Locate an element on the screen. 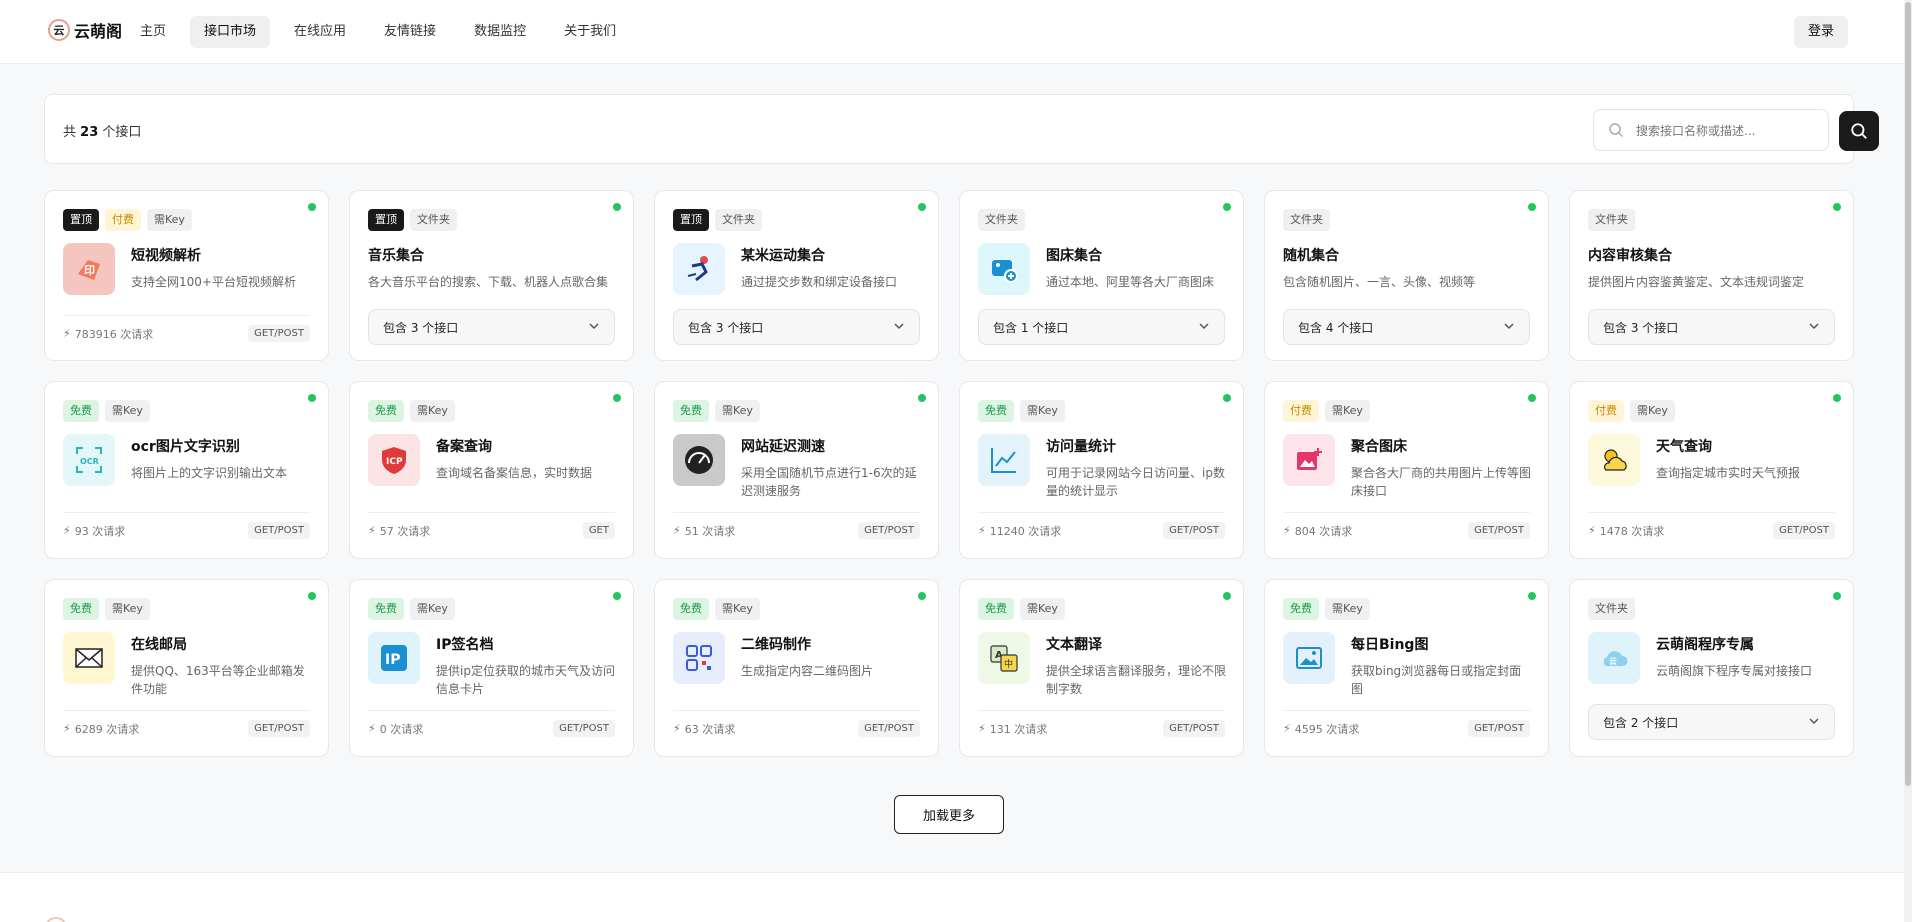 This screenshot has height=922, width=1912. api-card-image-host: 文件夹 图床集合 通过本地、阿里等各大厂商图床 包含 1 个接口 is located at coordinates (1101, 275).